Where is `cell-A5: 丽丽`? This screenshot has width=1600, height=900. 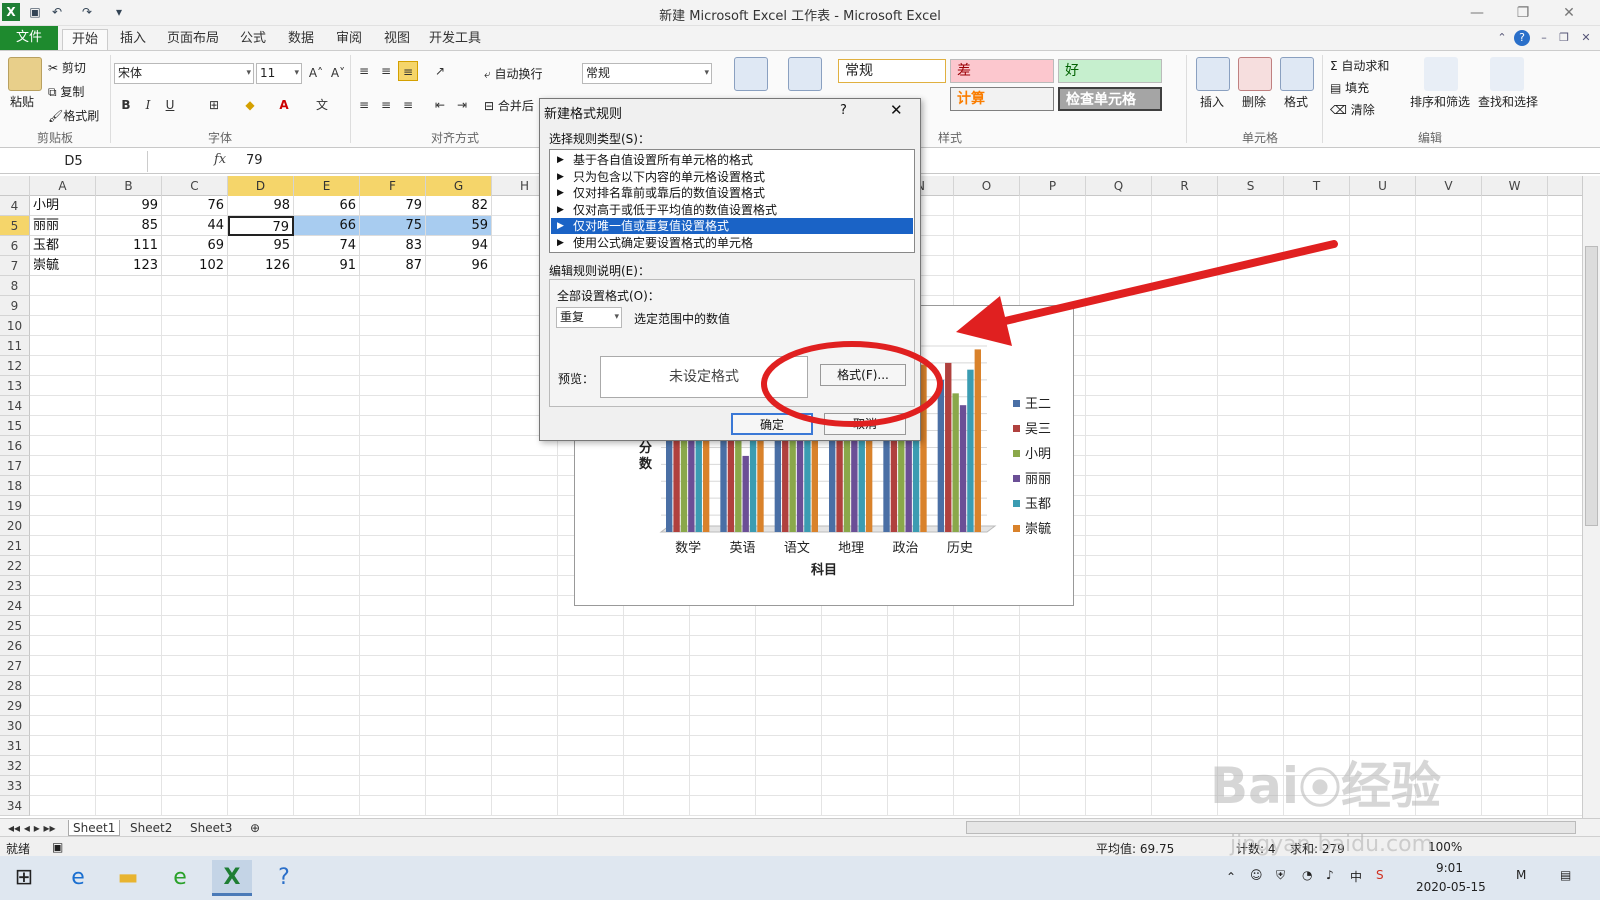
cell-A5: 丽丽 is located at coordinates (63, 226).